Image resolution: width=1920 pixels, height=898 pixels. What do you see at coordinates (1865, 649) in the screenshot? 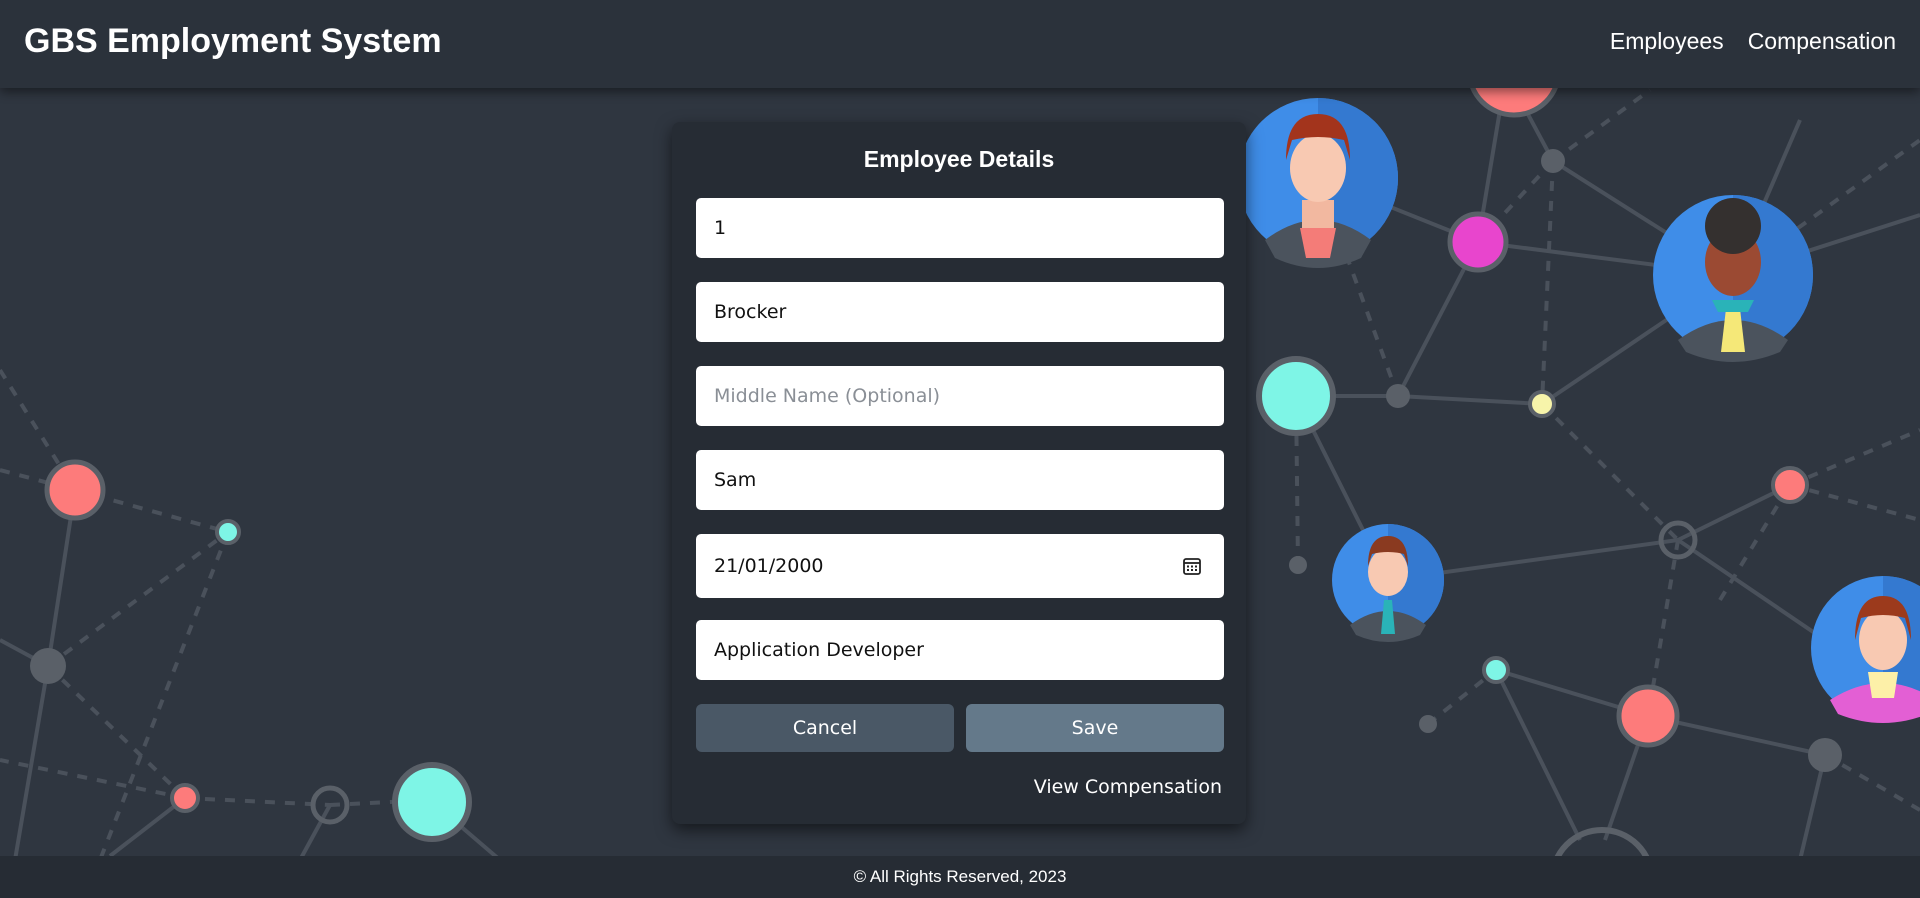
I see `avatar-woman-pink-shirt` at bounding box center [1865, 649].